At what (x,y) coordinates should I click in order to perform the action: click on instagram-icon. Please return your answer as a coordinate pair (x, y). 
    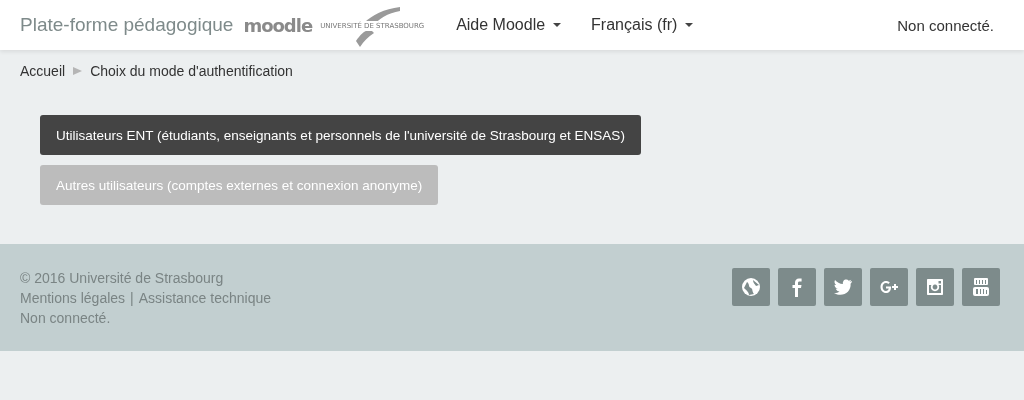
    Looking at the image, I should click on (935, 287).